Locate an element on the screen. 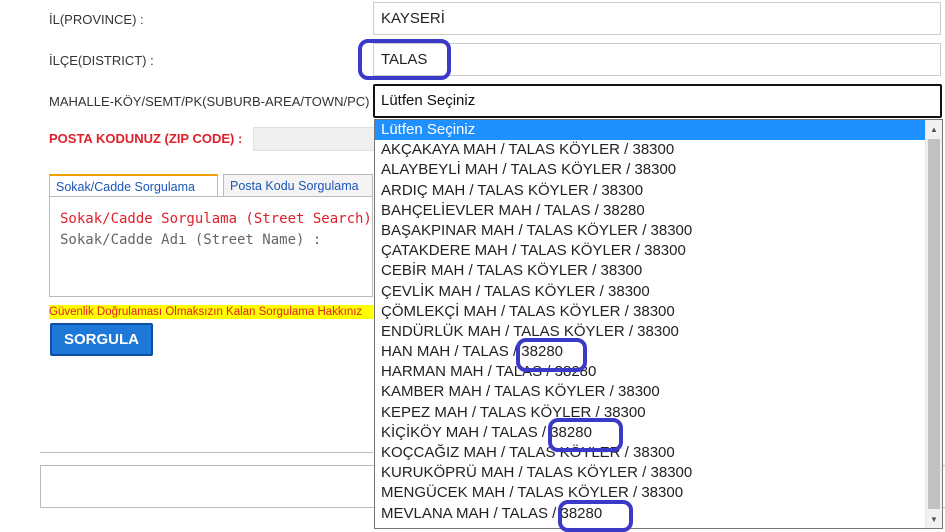 The image size is (945, 532). dropdown-option: MENGÜCEK MAH / TALAS KÖYLER / 38300 is located at coordinates (650, 493).